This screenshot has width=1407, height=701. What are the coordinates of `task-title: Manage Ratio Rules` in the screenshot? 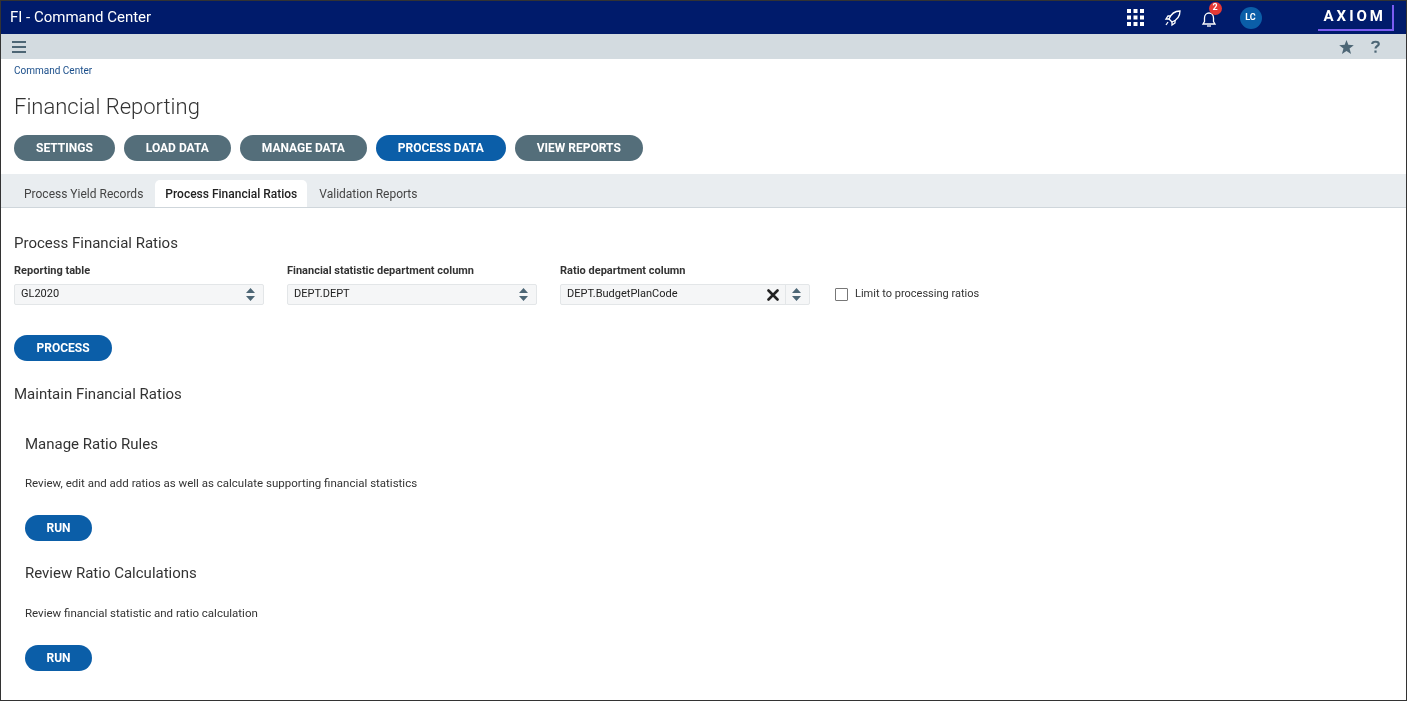 It's located at (92, 444).